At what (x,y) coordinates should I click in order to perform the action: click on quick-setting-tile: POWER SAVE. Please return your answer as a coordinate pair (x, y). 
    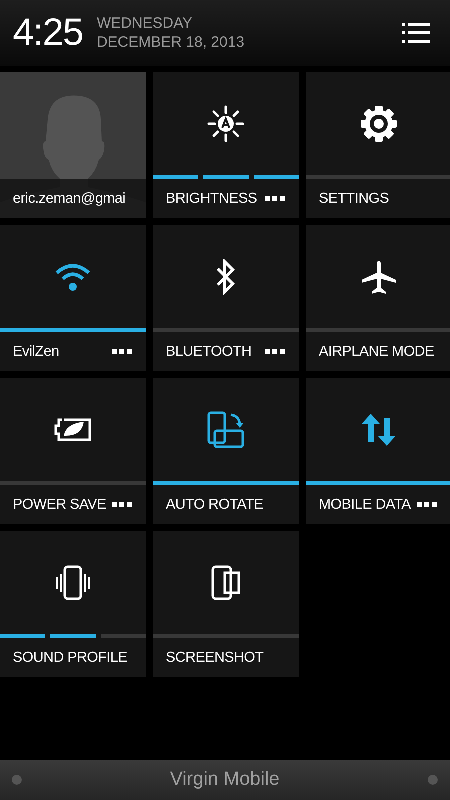
    Looking at the image, I should click on (73, 451).